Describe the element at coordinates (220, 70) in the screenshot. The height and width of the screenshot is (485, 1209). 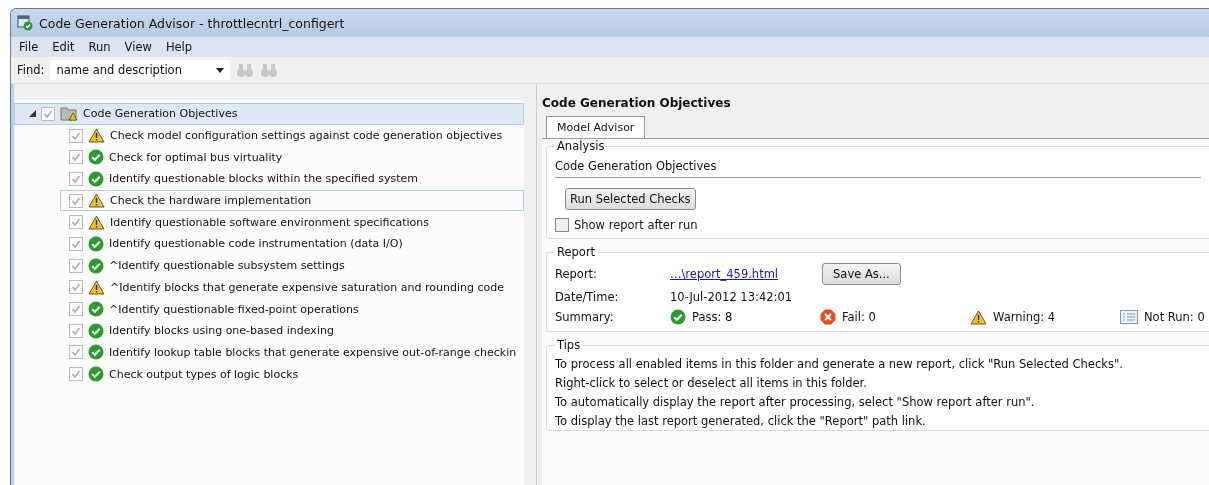
I see `caret-icon` at that location.